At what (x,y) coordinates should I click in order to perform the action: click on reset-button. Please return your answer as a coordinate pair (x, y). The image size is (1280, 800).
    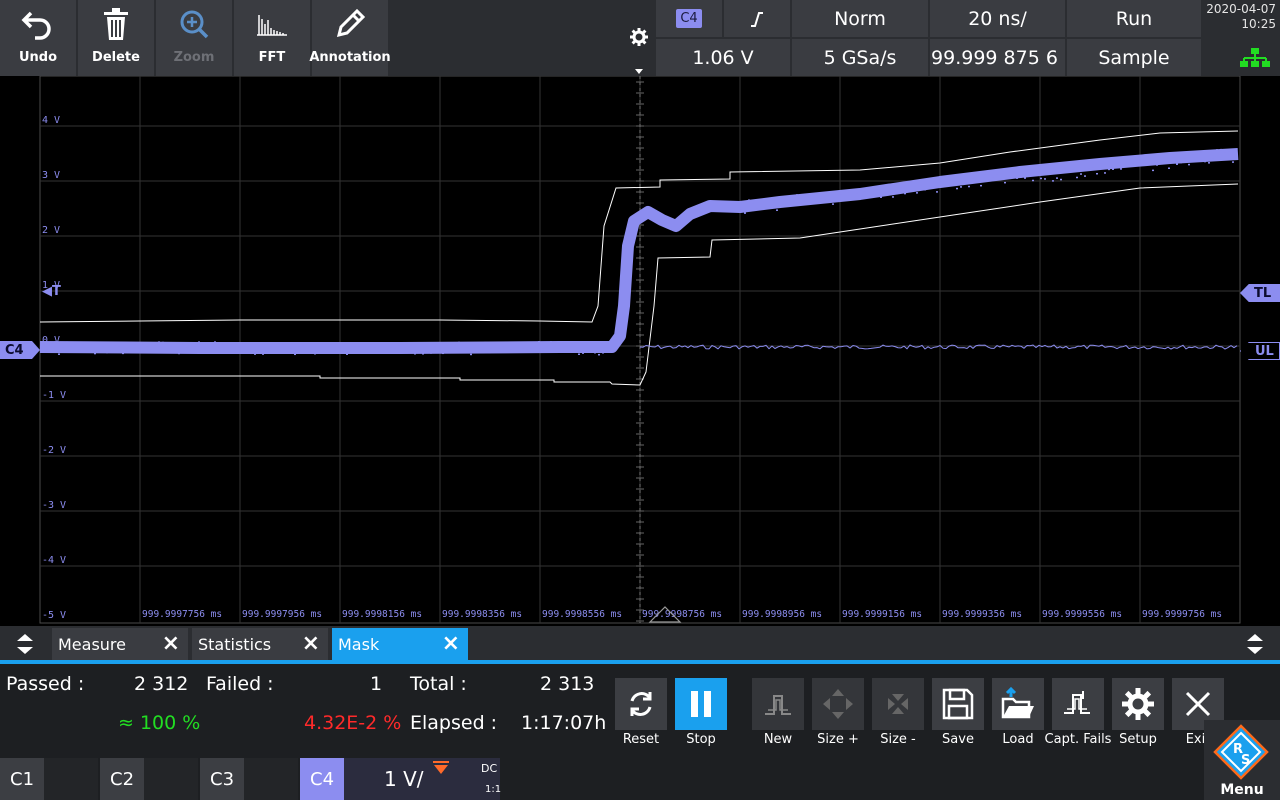
    Looking at the image, I should click on (641, 704).